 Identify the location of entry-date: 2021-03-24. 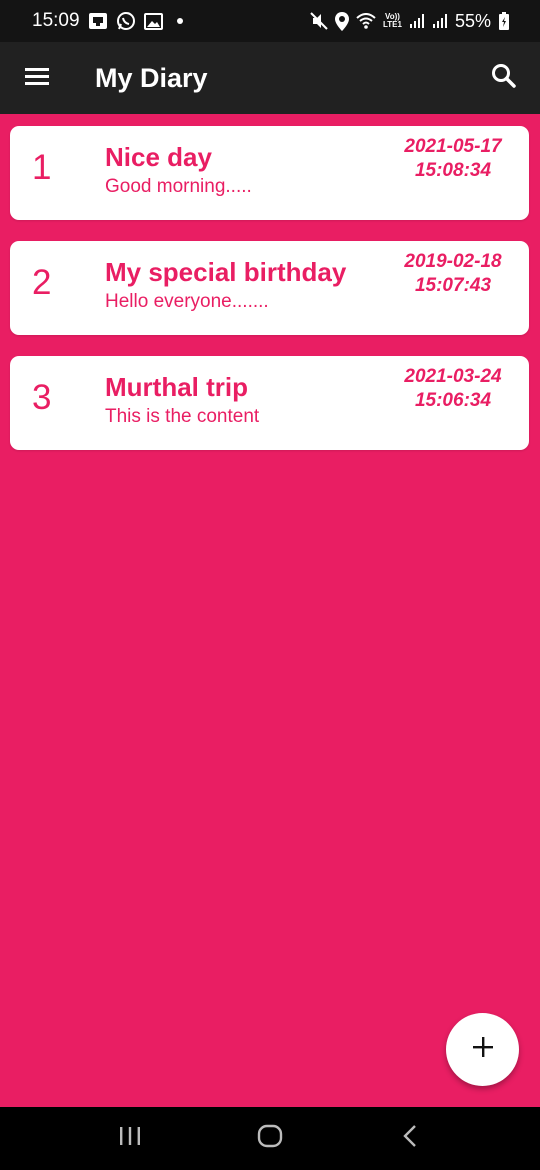
(453, 376).